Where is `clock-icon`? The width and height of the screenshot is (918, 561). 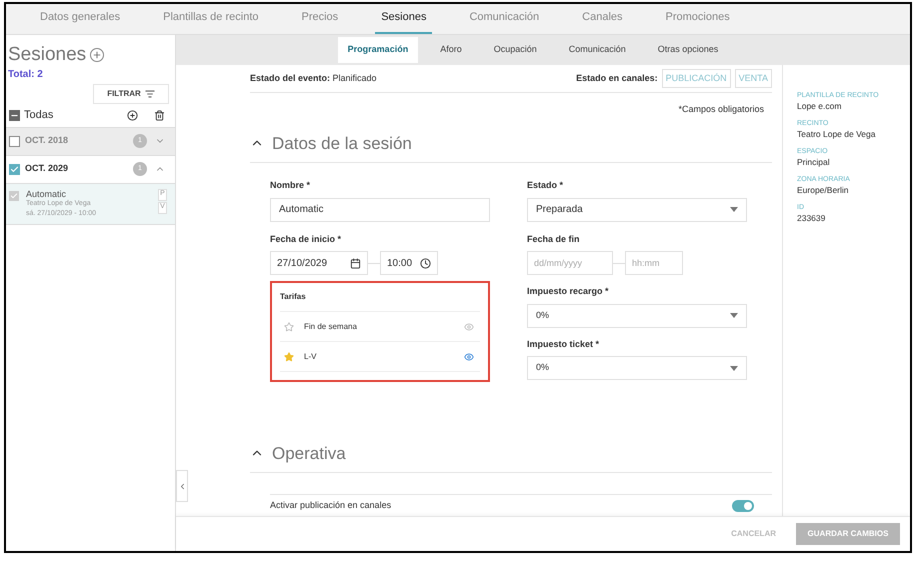
clock-icon is located at coordinates (425, 263).